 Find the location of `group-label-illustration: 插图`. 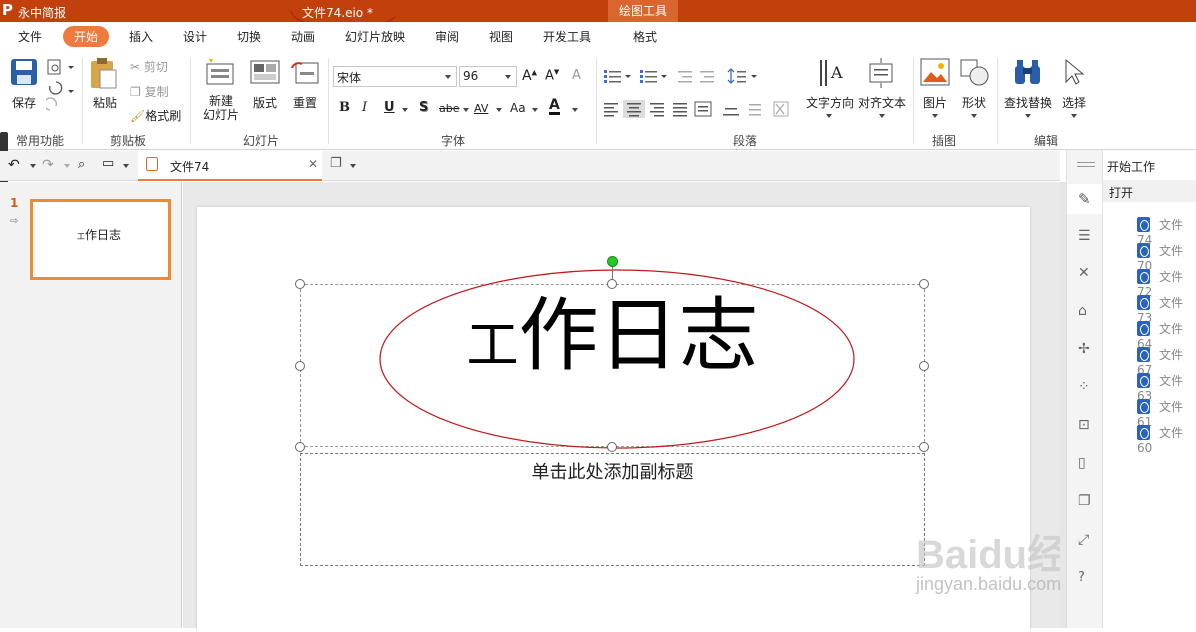

group-label-illustration: 插图 is located at coordinates (944, 141).